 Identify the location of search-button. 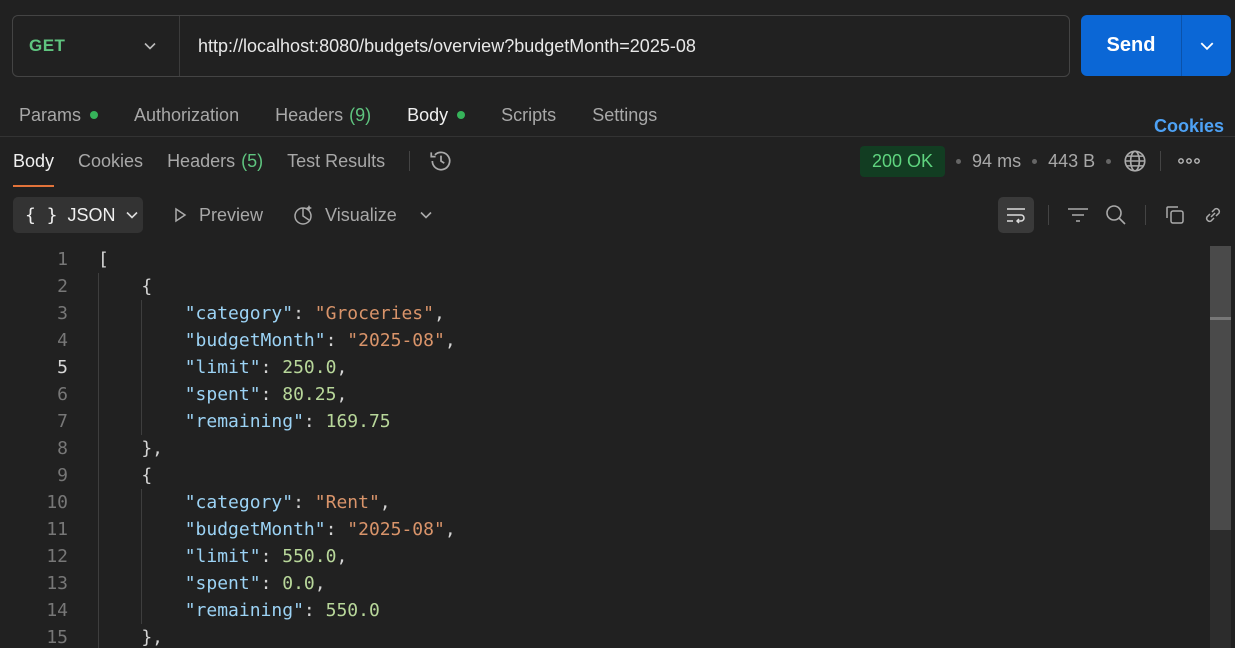
(1116, 215).